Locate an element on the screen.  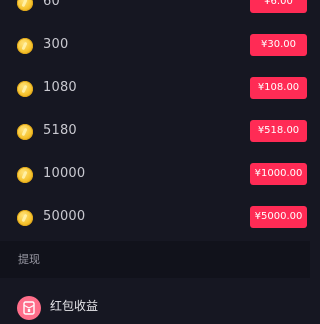
recharge-row: 1080 ¥108.00 is located at coordinates (155, 88).